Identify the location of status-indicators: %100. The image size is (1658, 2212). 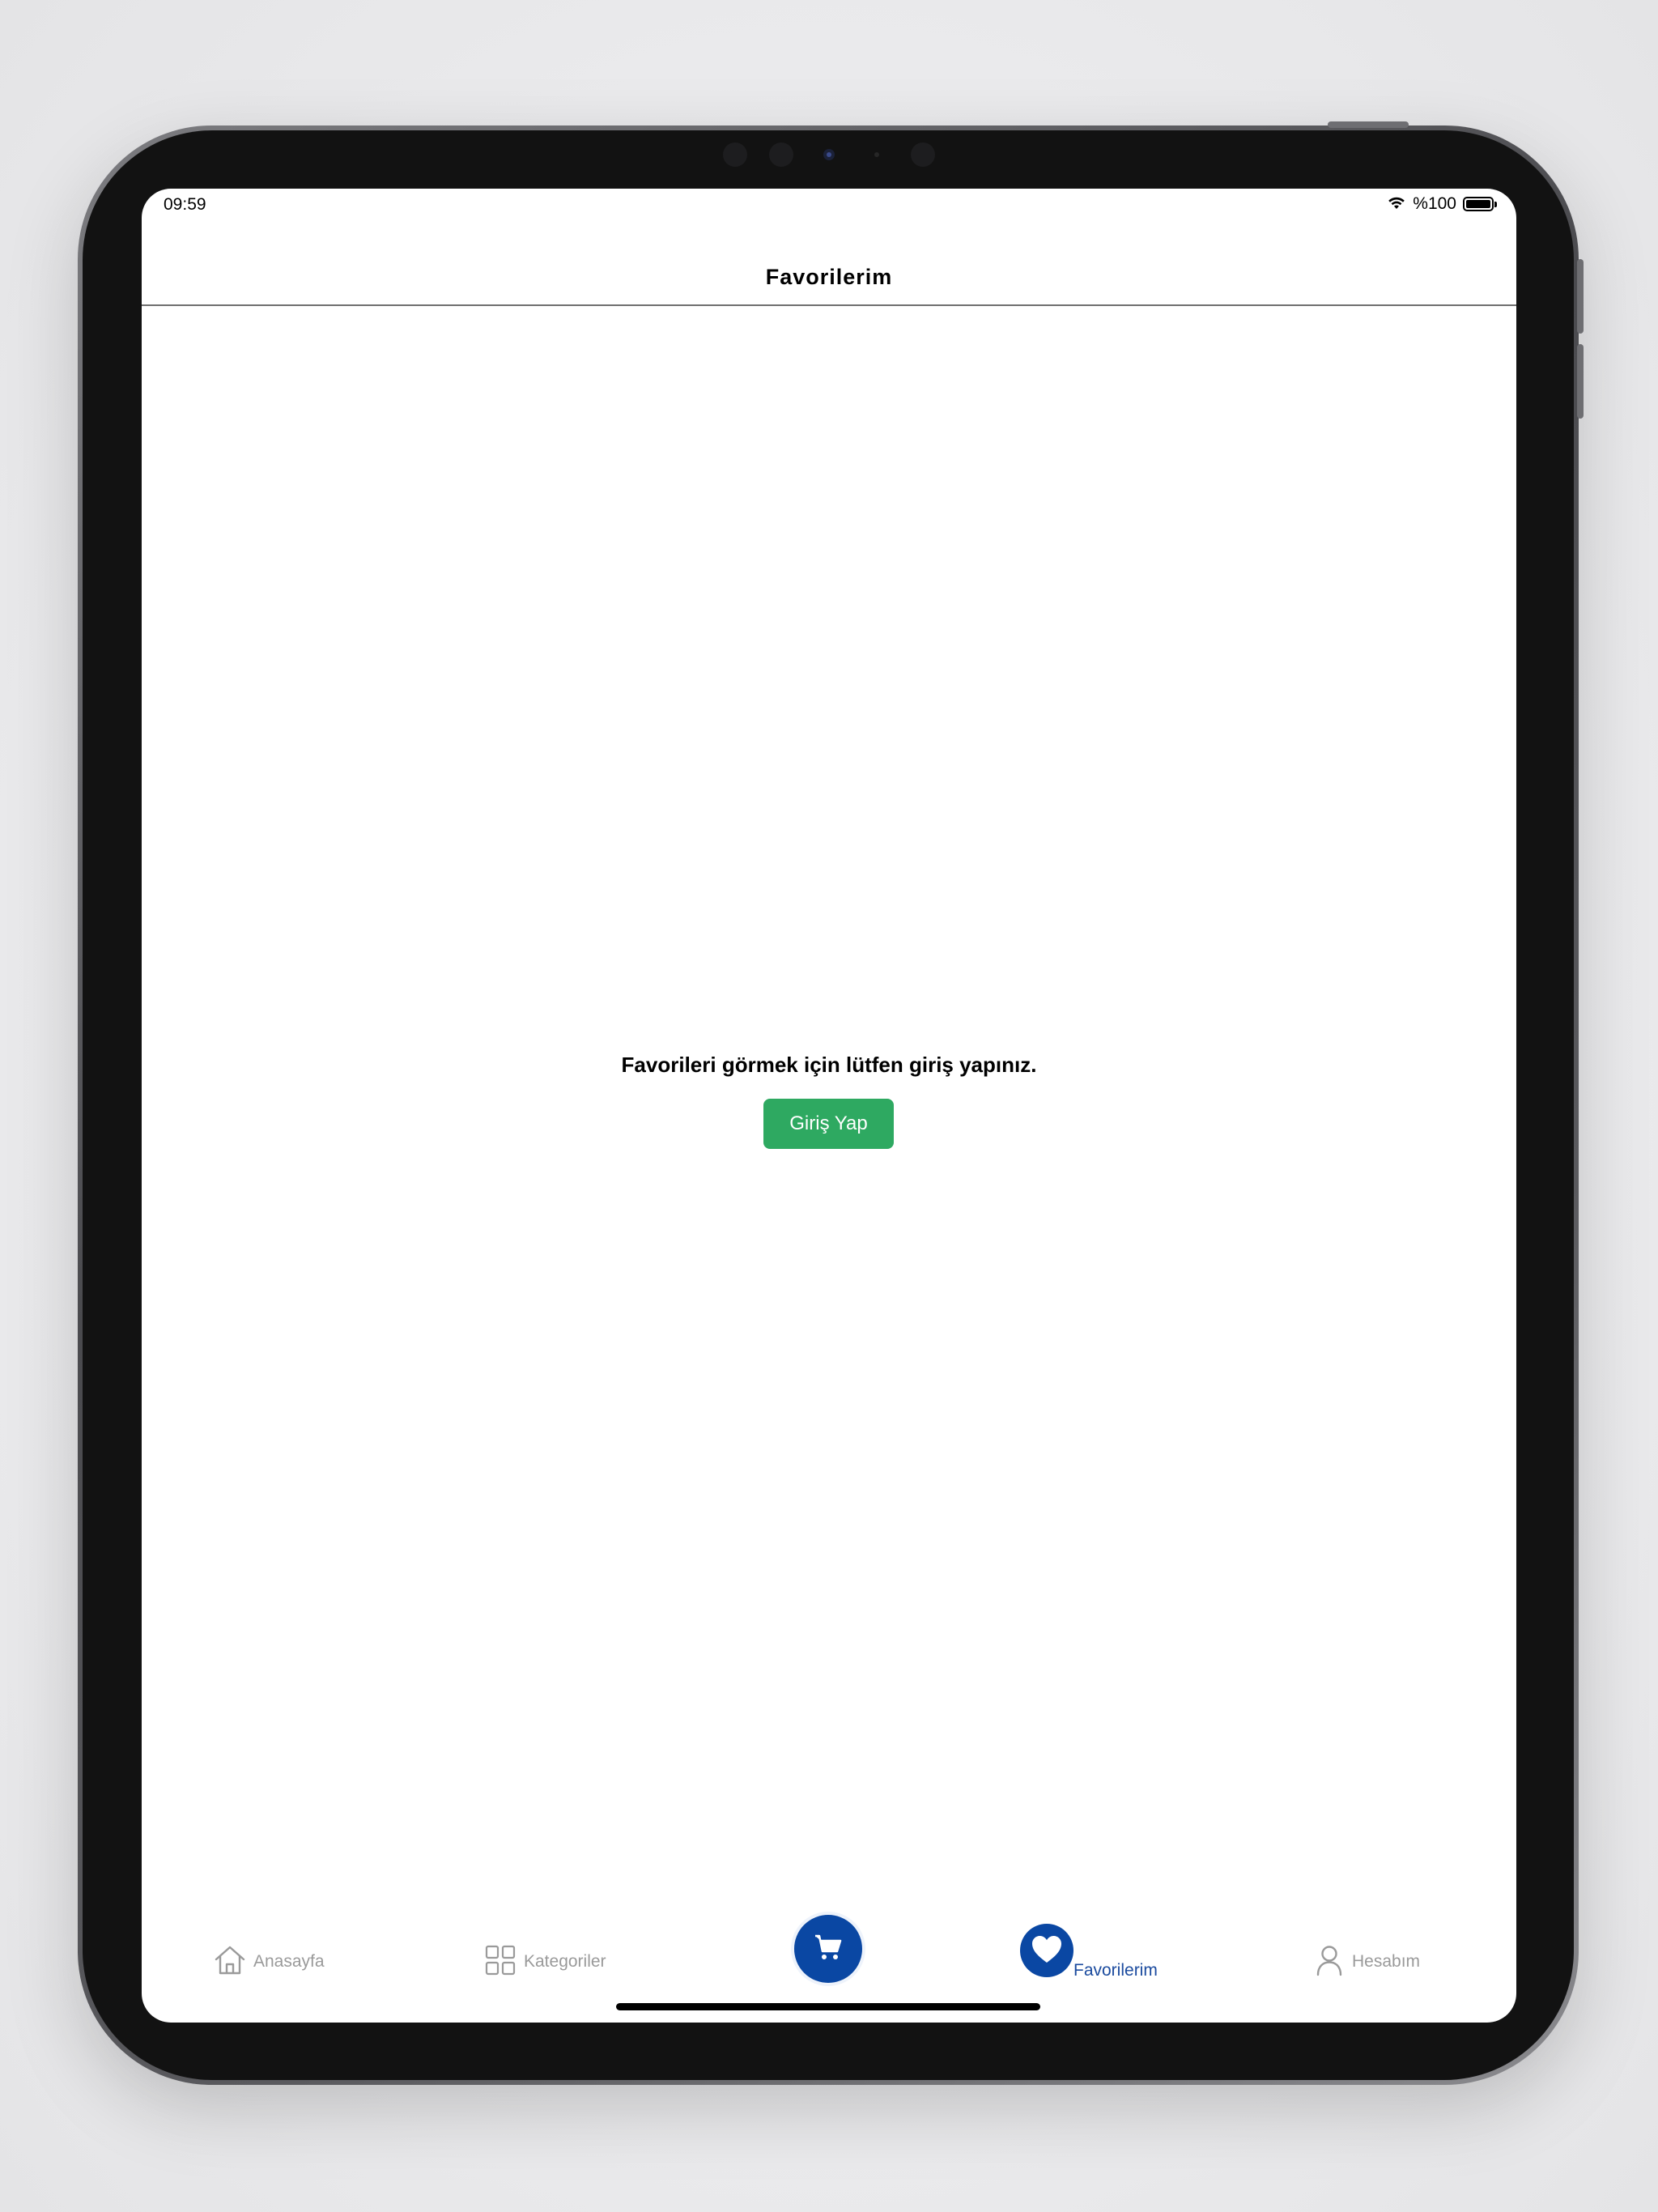
(1442, 204).